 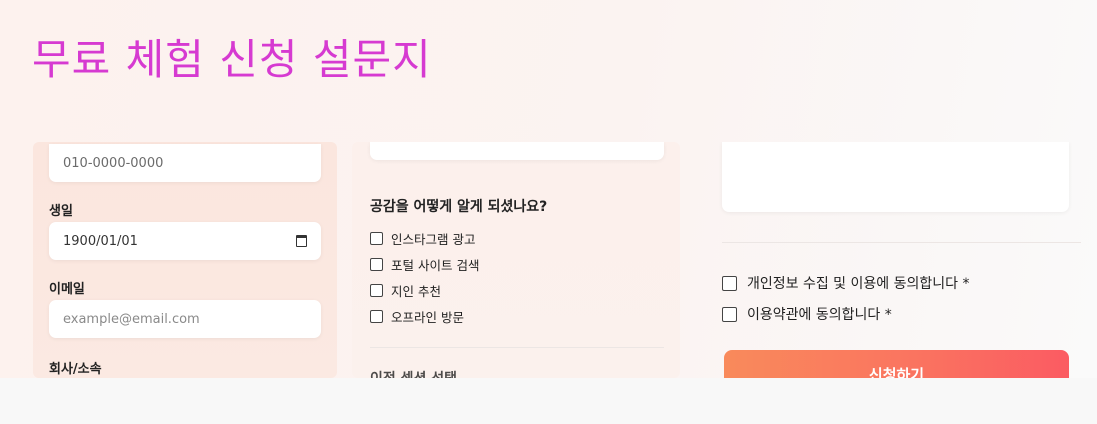 I want to click on option-label: 오프라인 방문, so click(x=427, y=317).